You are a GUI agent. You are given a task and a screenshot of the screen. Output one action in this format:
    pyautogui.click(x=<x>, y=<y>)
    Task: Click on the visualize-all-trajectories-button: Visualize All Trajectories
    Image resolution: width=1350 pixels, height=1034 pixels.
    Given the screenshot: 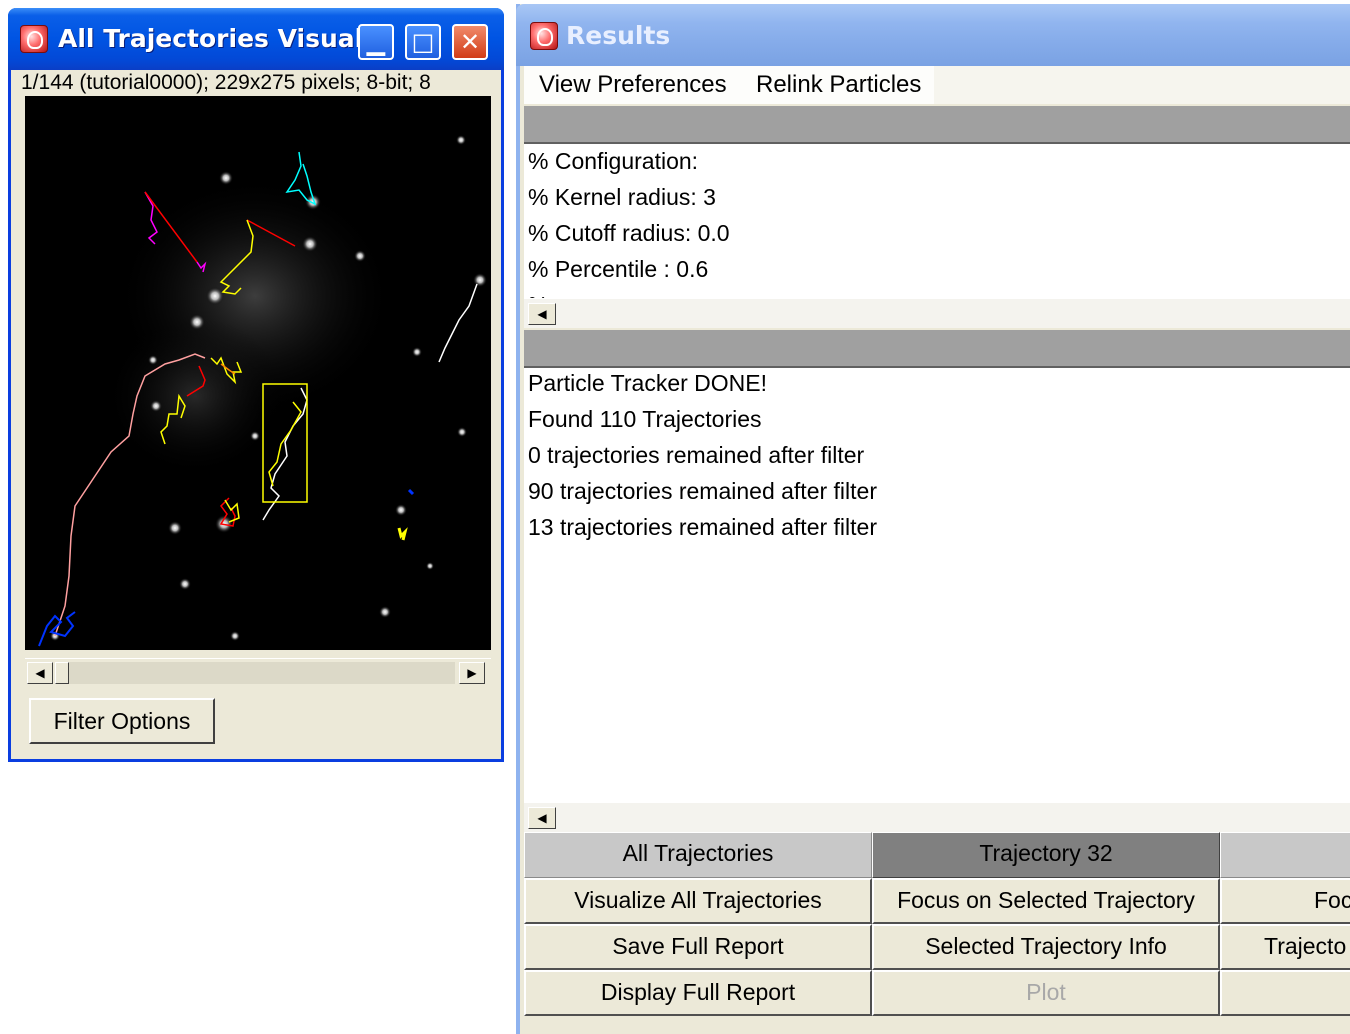 What is the action you would take?
    pyautogui.click(x=698, y=901)
    